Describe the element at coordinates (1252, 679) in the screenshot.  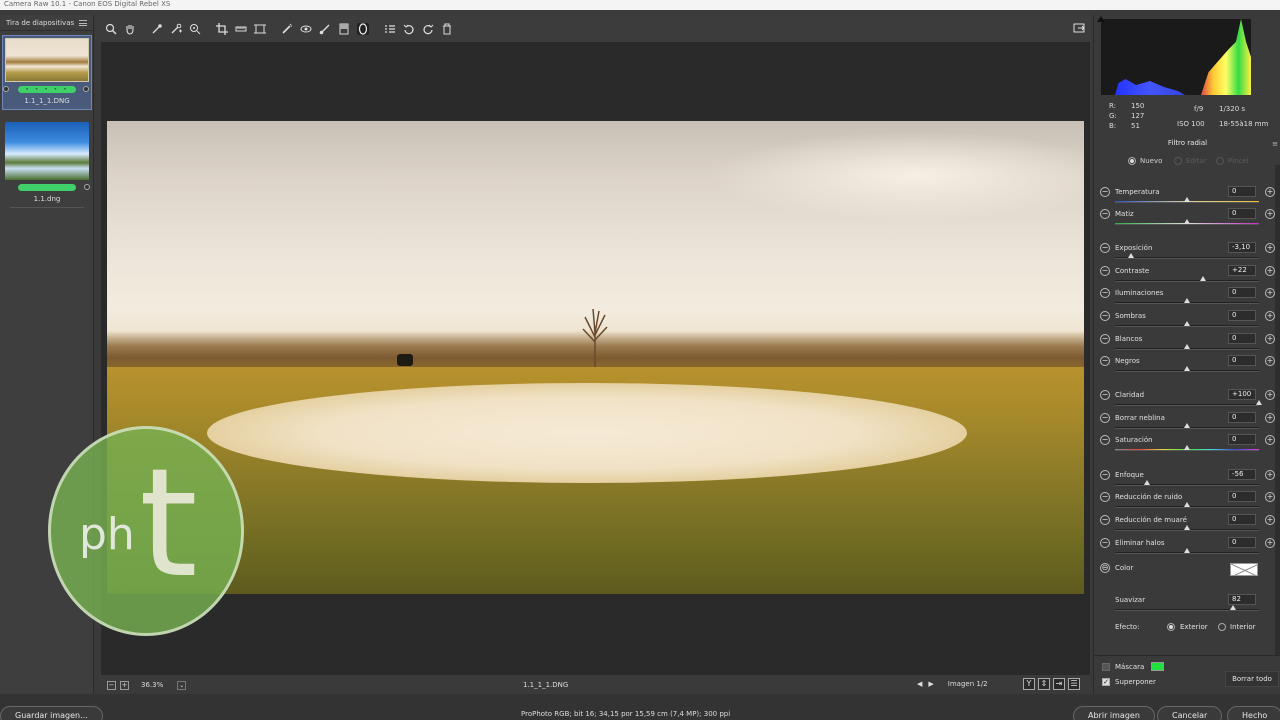
I see `clear-all-button: Borrar todo` at that location.